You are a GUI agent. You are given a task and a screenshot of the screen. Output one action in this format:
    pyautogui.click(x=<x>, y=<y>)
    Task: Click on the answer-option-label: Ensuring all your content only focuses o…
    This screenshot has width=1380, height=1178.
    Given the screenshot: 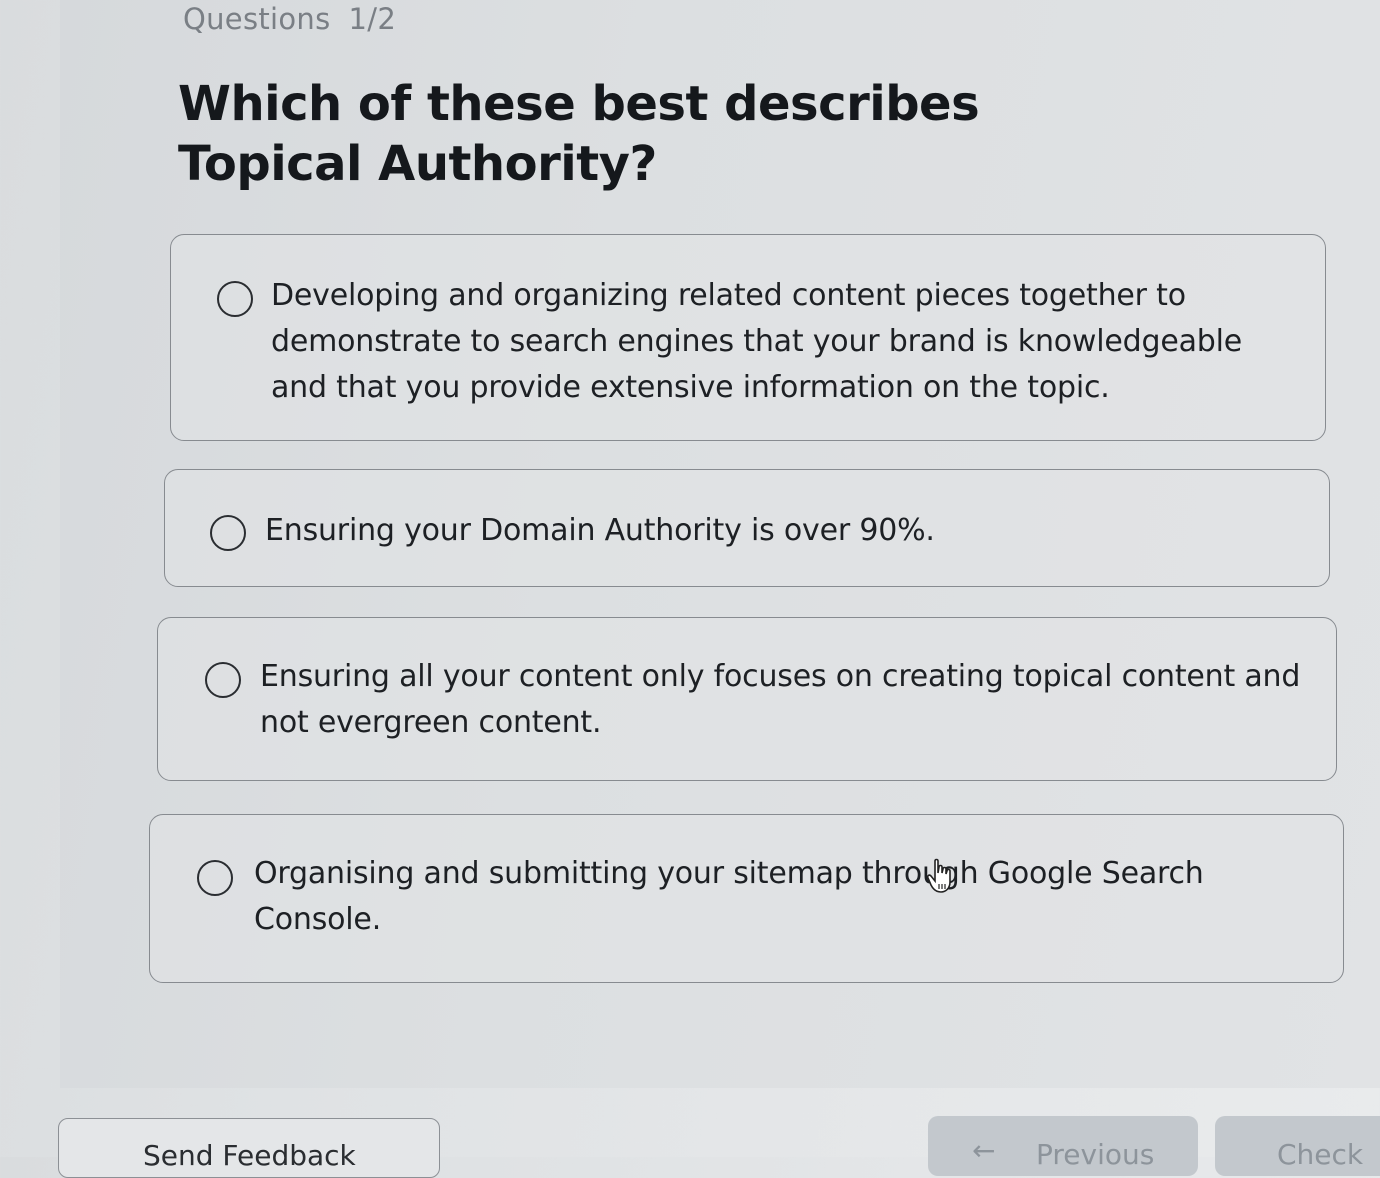 What is the action you would take?
    pyautogui.click(x=780, y=699)
    